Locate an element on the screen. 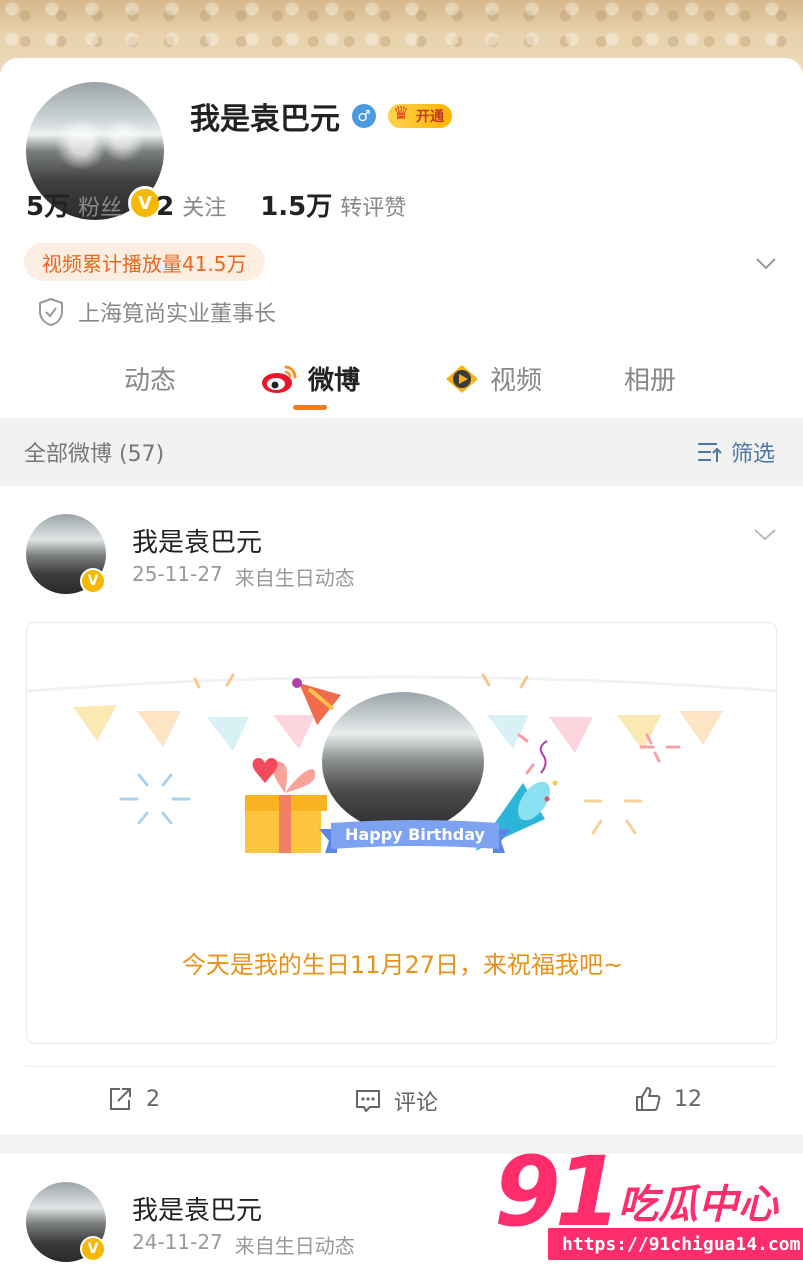 This screenshot has height=1280, width=803. stat-interactions-num: 1.5万 is located at coordinates (296, 207).